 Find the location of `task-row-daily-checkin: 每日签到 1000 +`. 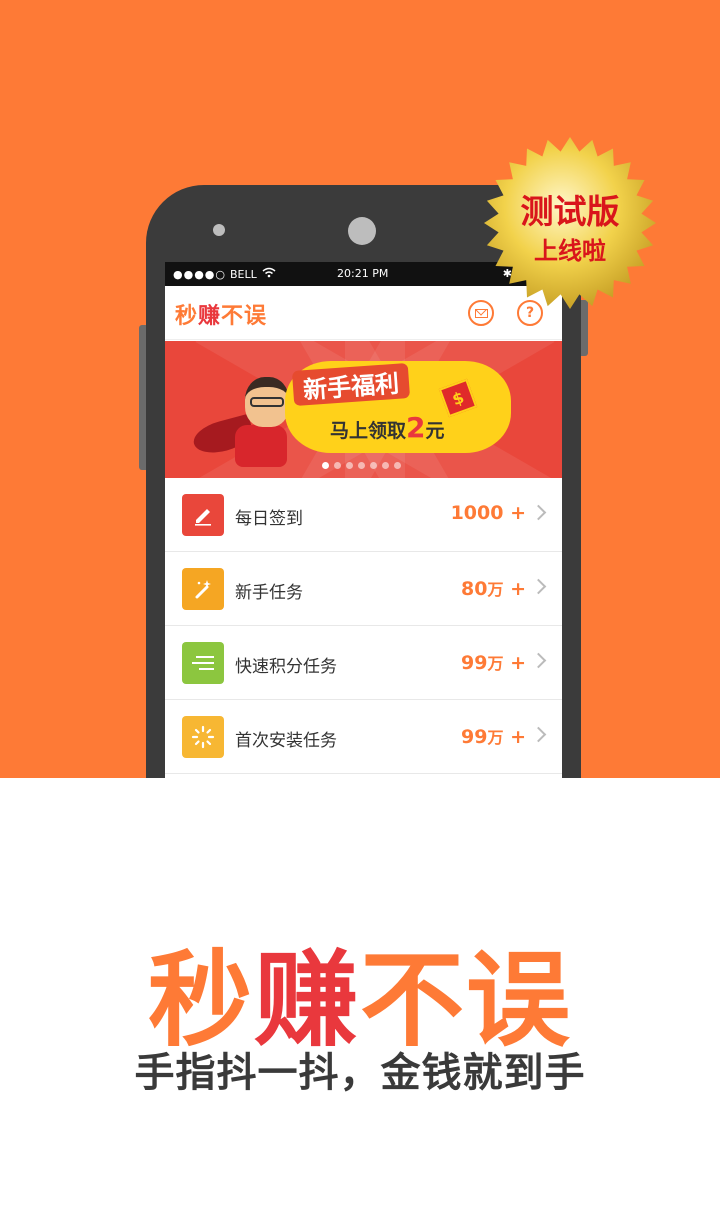

task-row-daily-checkin: 每日签到 1000 + is located at coordinates (363, 515).